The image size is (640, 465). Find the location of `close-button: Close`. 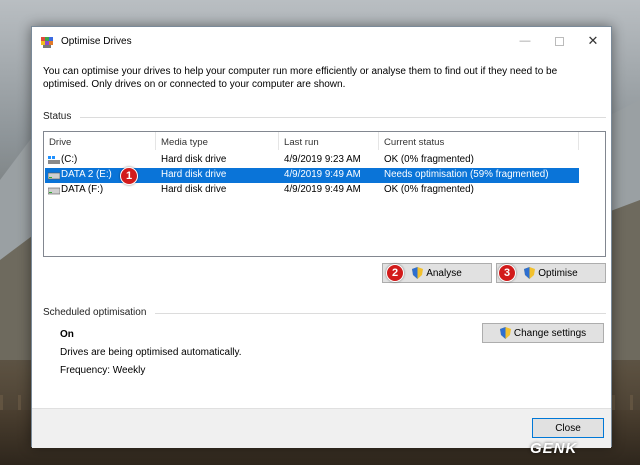

close-button: Close is located at coordinates (568, 428).